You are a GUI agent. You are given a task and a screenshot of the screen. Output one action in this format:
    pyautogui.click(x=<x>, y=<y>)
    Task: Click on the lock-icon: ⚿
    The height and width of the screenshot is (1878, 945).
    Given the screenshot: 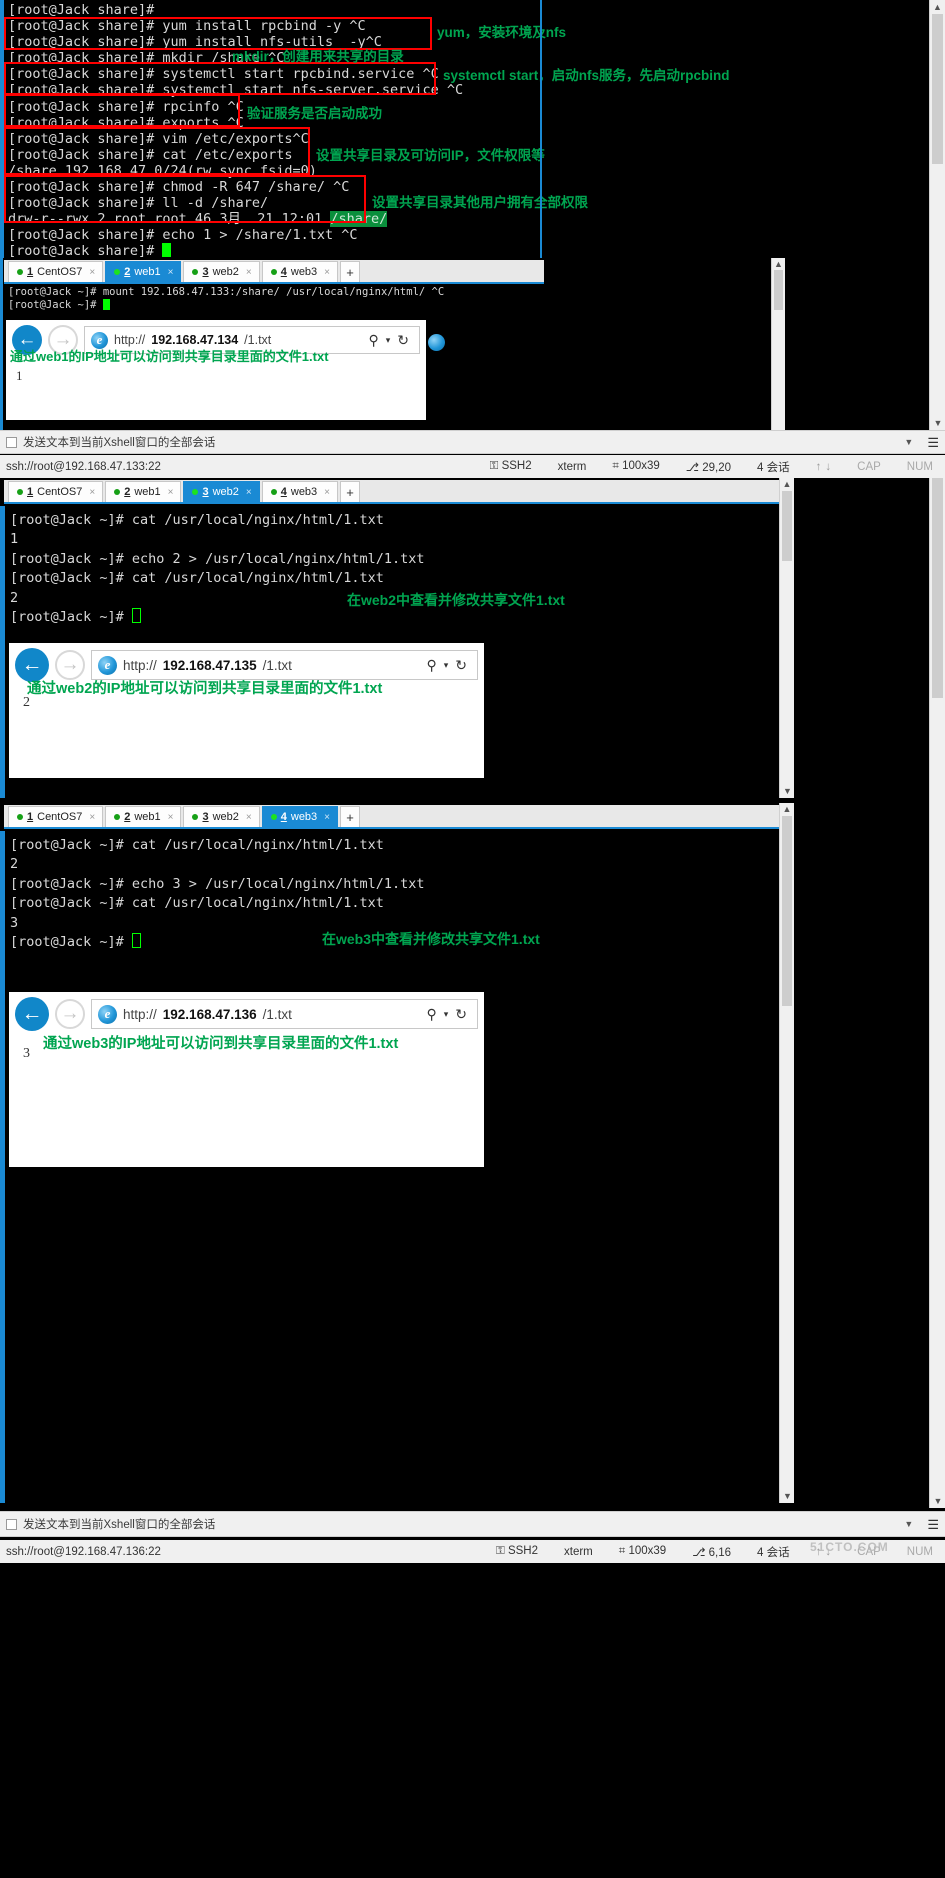 What is the action you would take?
    pyautogui.click(x=494, y=466)
    